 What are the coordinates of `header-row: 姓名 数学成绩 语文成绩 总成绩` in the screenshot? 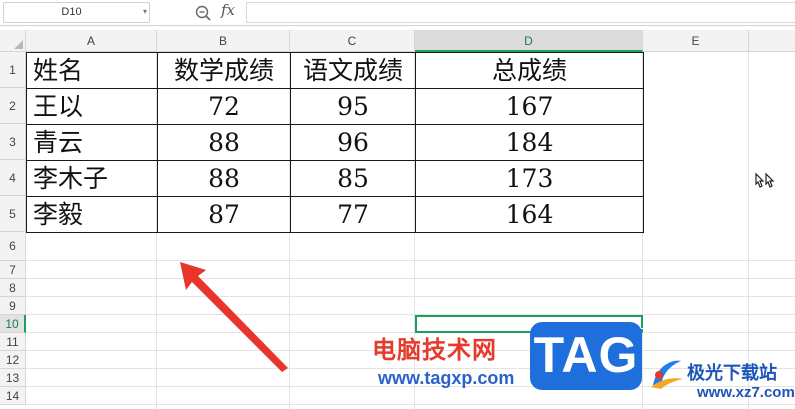 It's located at (335, 70).